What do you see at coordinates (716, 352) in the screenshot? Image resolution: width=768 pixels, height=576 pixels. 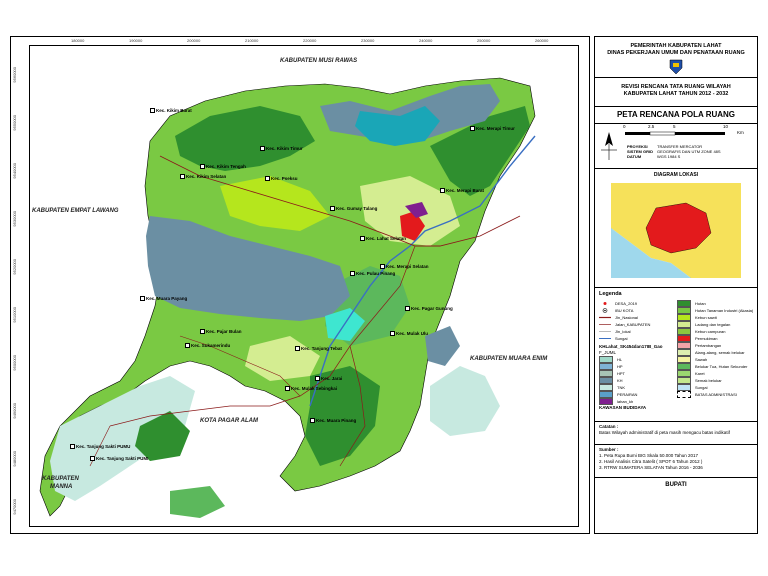 I see `legend-item: Alang-alang, semak belukar` at bounding box center [716, 352].